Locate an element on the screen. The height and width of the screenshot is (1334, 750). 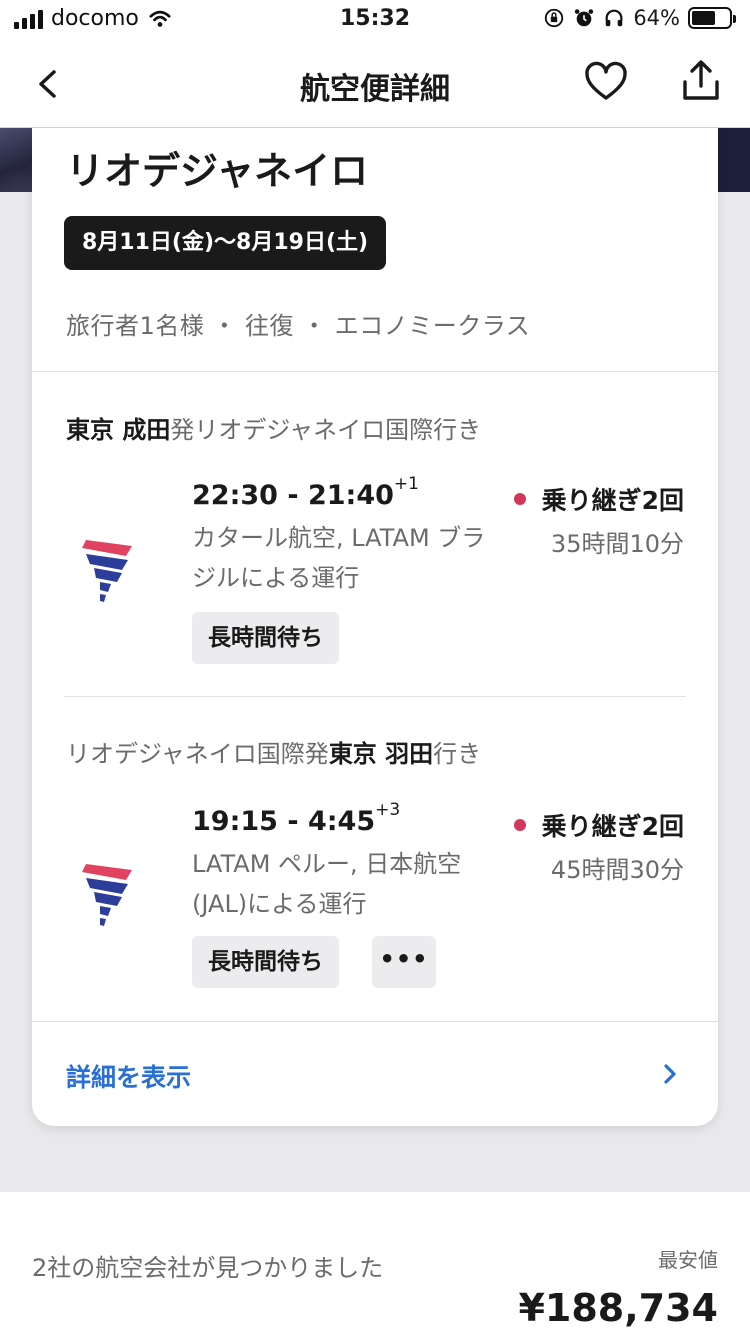
battery-icon is located at coordinates (712, 18).